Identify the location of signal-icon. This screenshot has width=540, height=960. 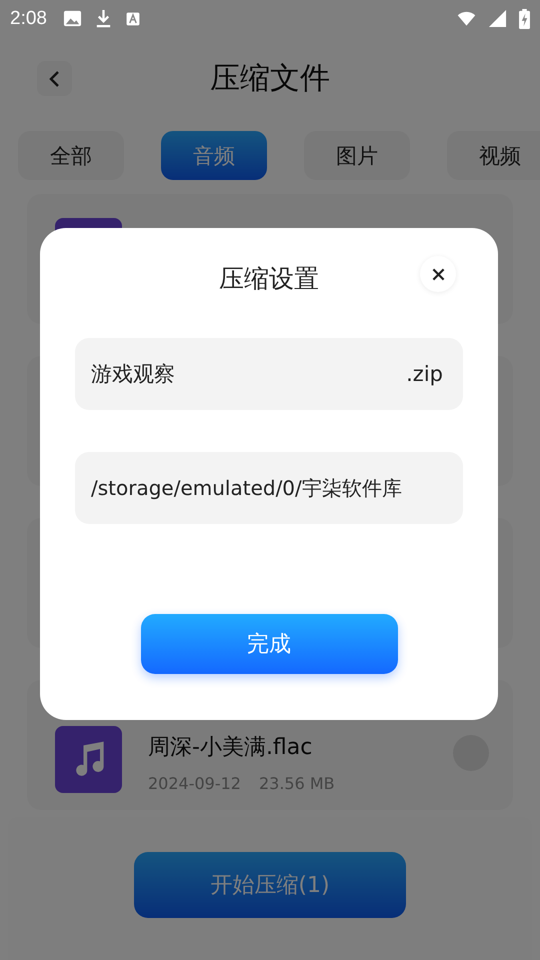
(497, 18).